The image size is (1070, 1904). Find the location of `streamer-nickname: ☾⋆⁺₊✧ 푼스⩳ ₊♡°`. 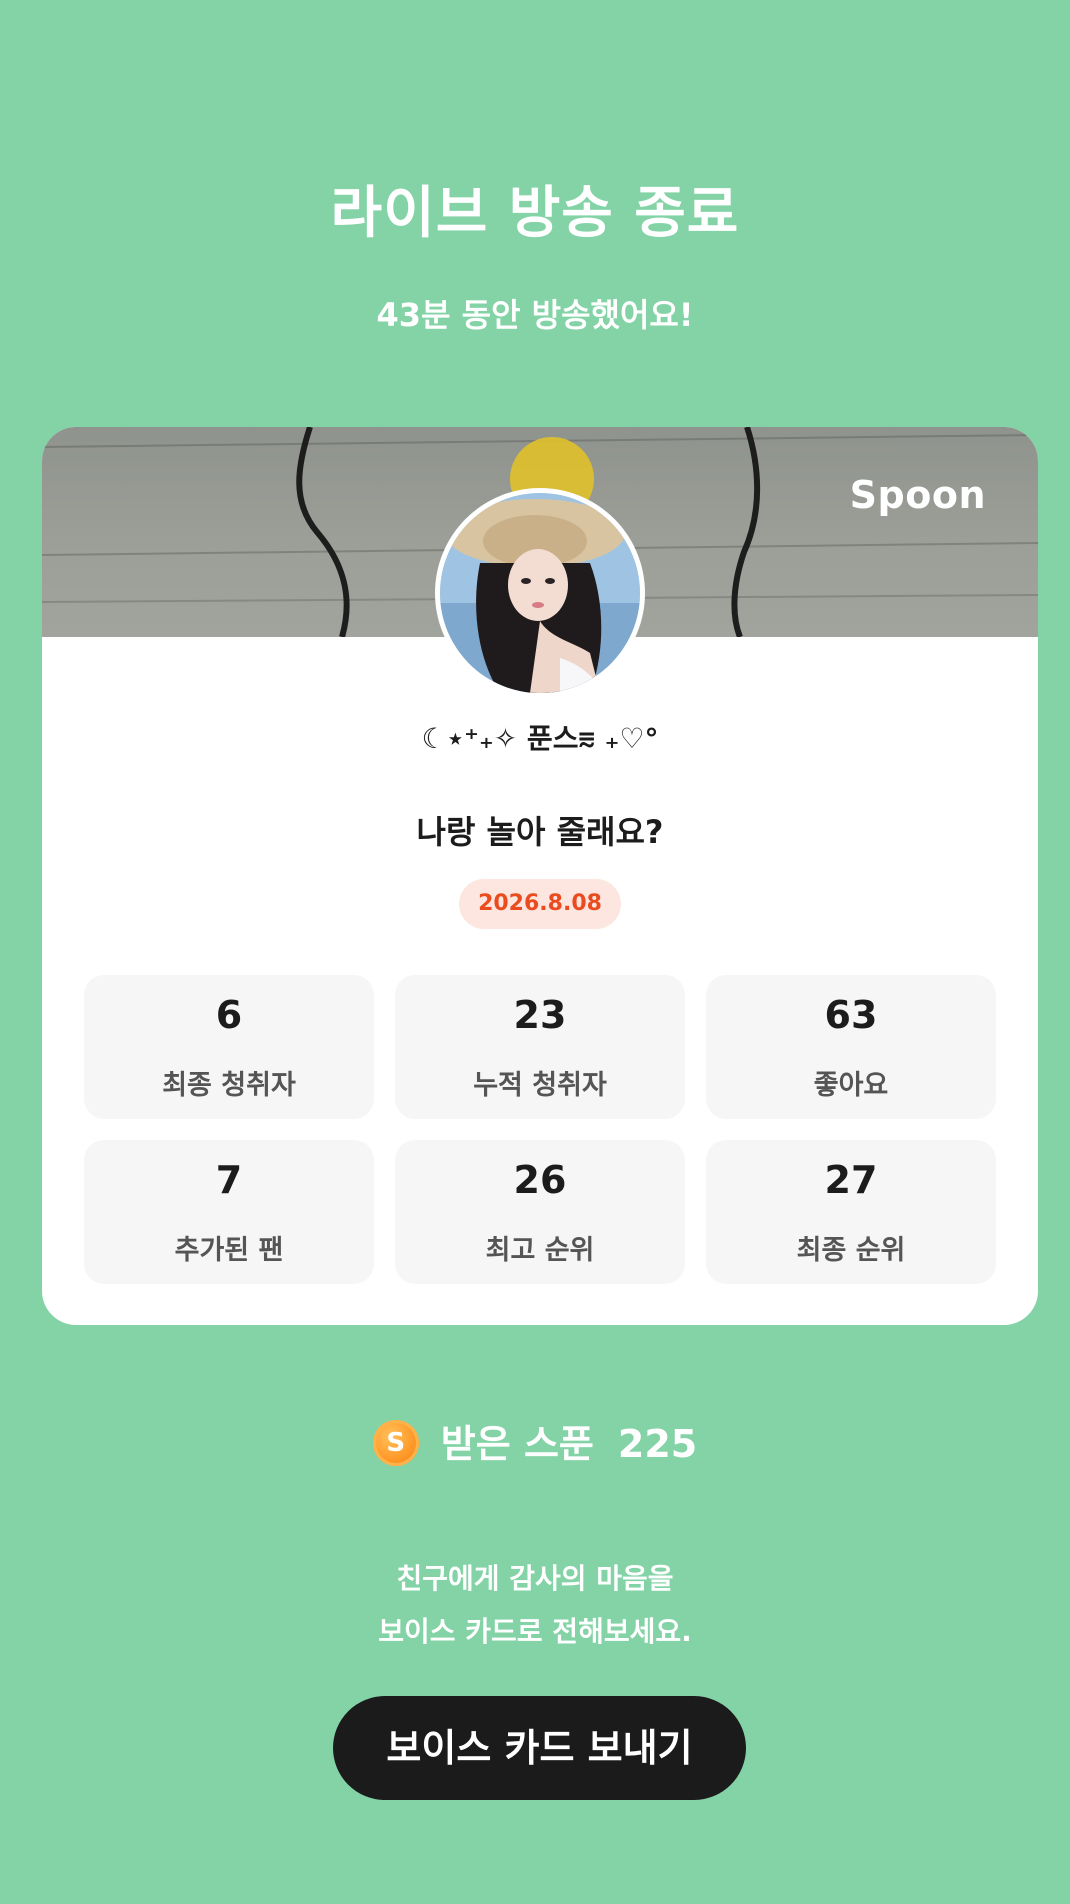

streamer-nickname: ☾⋆⁺₊✧ 푼스⩳ ₊♡° is located at coordinates (540, 738).